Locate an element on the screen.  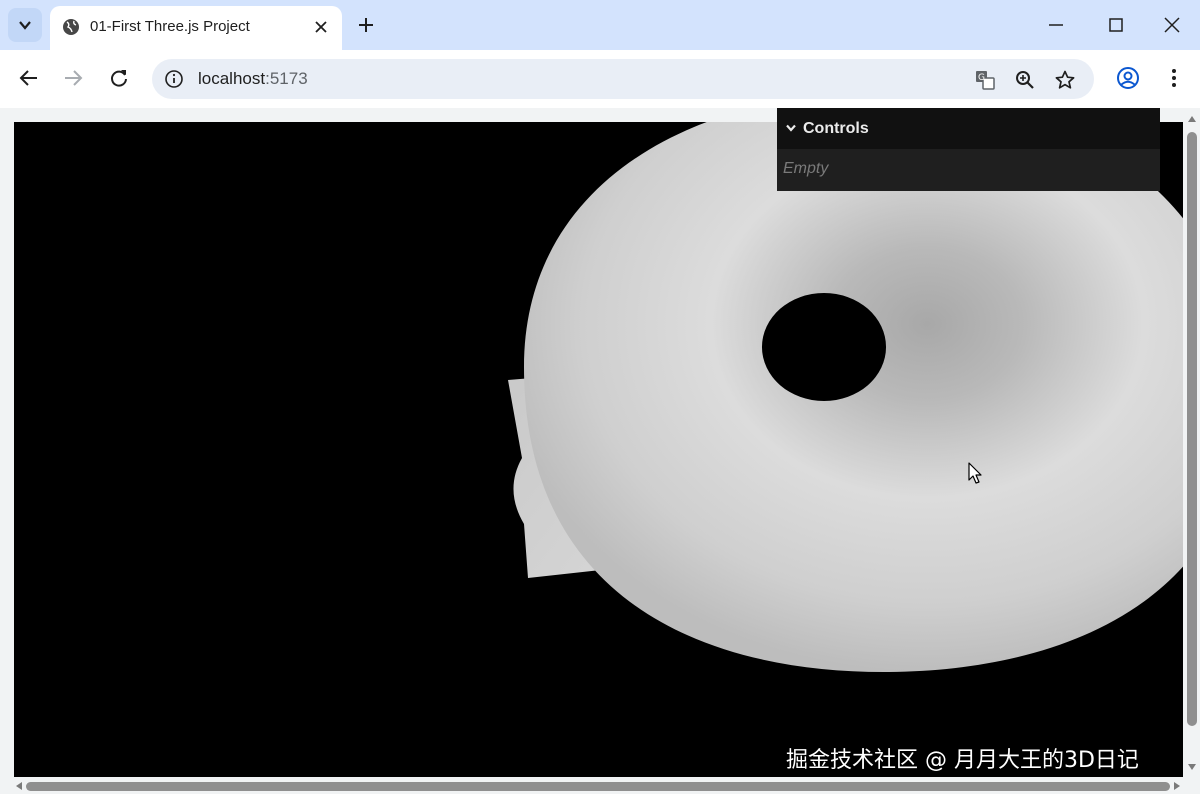
plus-icon is located at coordinates (366, 25).